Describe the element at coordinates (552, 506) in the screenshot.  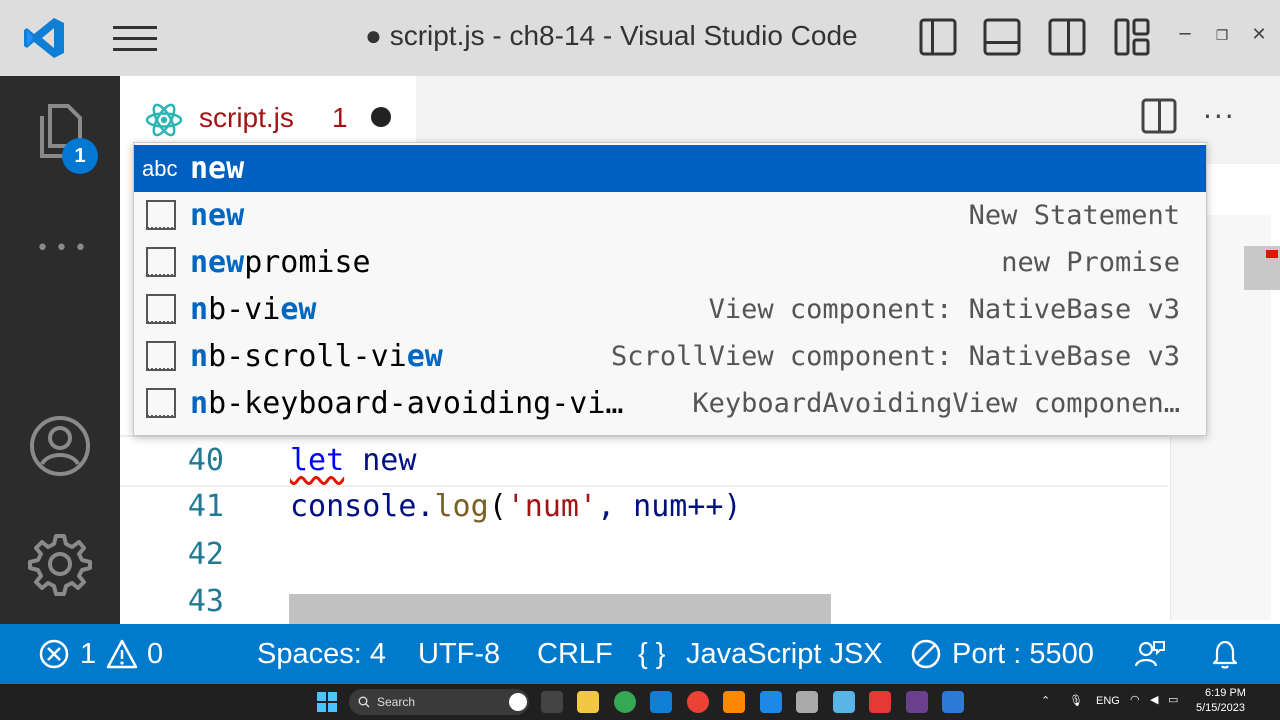
I see `code-string: 'num'` at that location.